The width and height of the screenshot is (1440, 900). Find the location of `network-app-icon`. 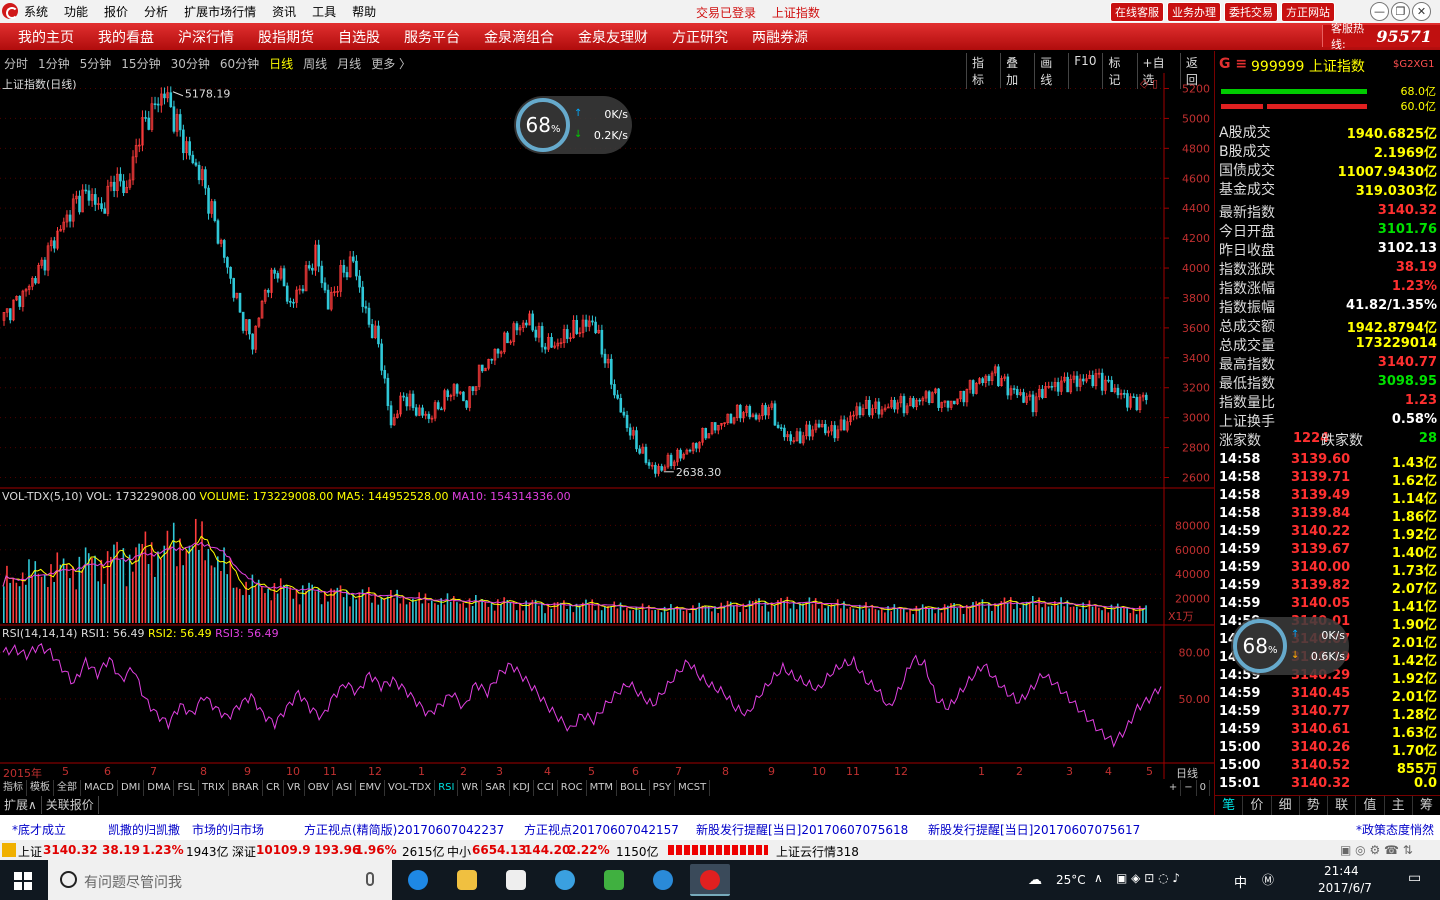

network-app-icon is located at coordinates (614, 880).